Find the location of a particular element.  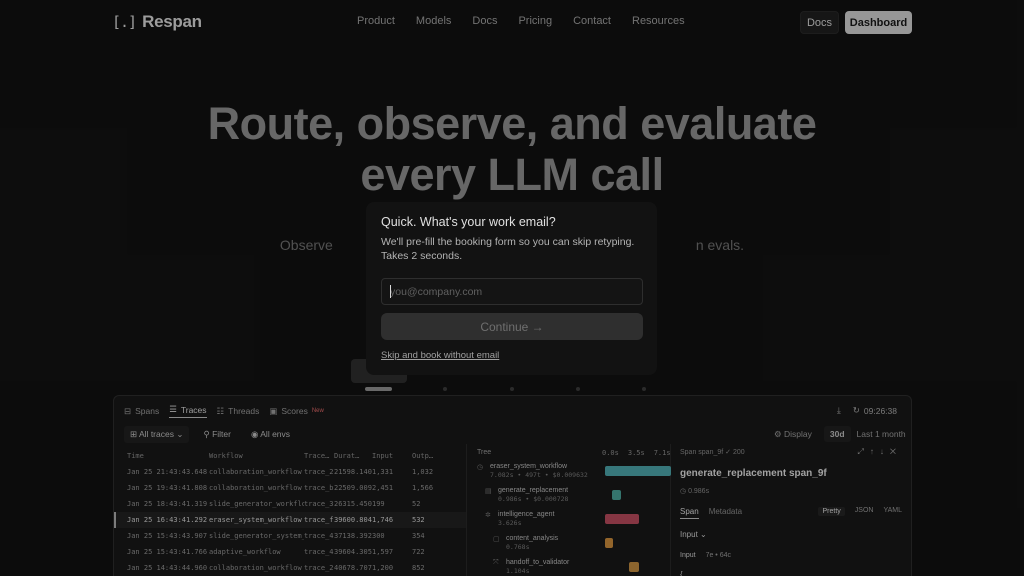

email-input is located at coordinates (512, 291).